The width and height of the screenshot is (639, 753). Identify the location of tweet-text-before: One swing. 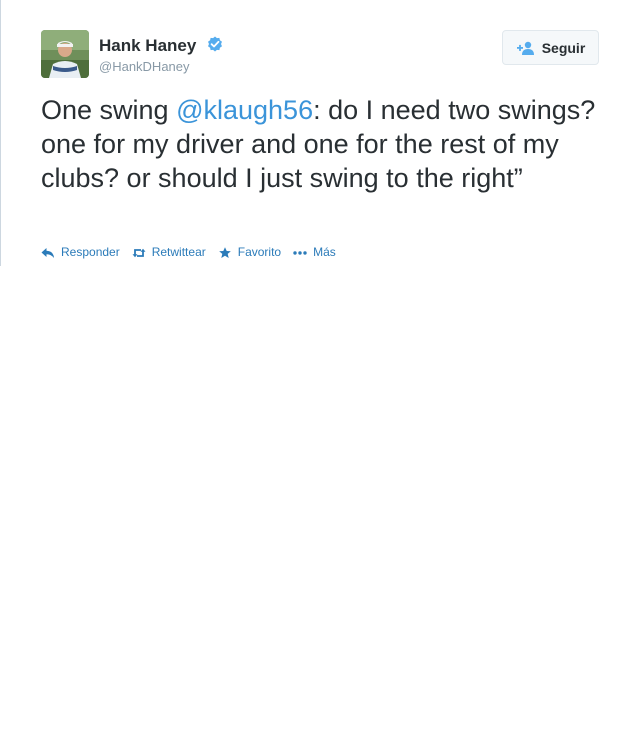
(109, 110).